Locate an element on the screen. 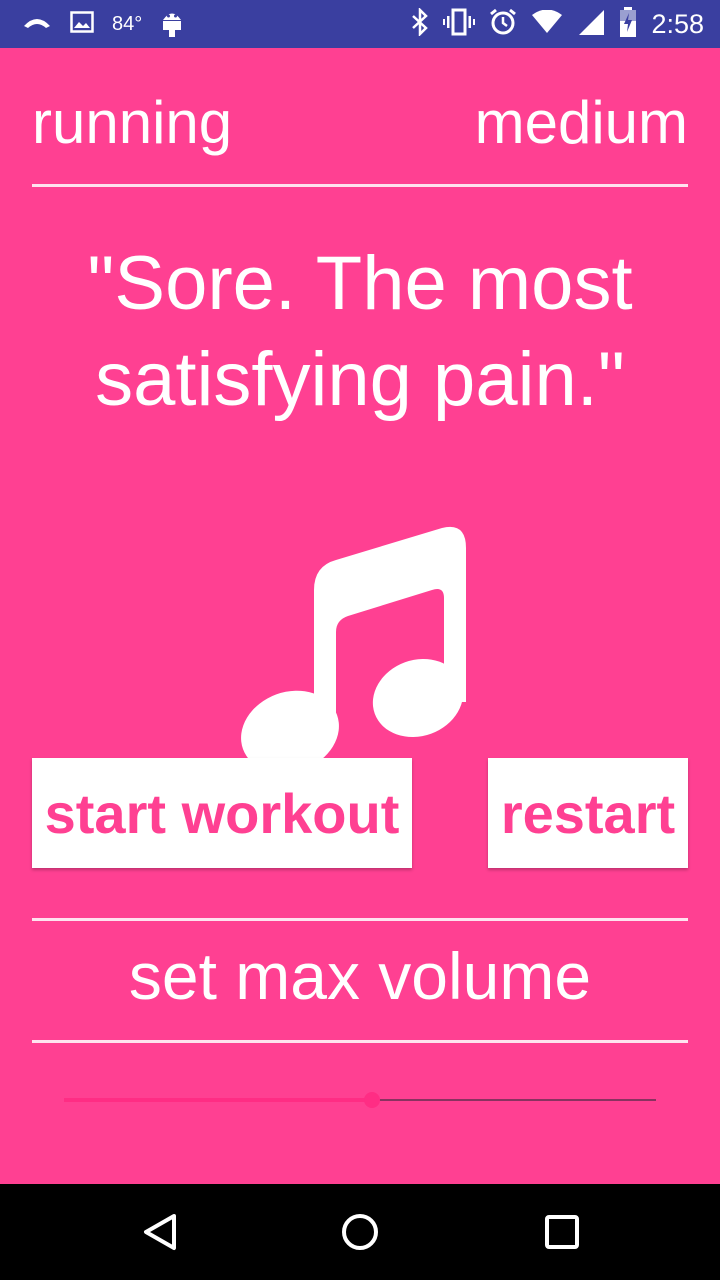  restart-button: restart is located at coordinates (588, 813).